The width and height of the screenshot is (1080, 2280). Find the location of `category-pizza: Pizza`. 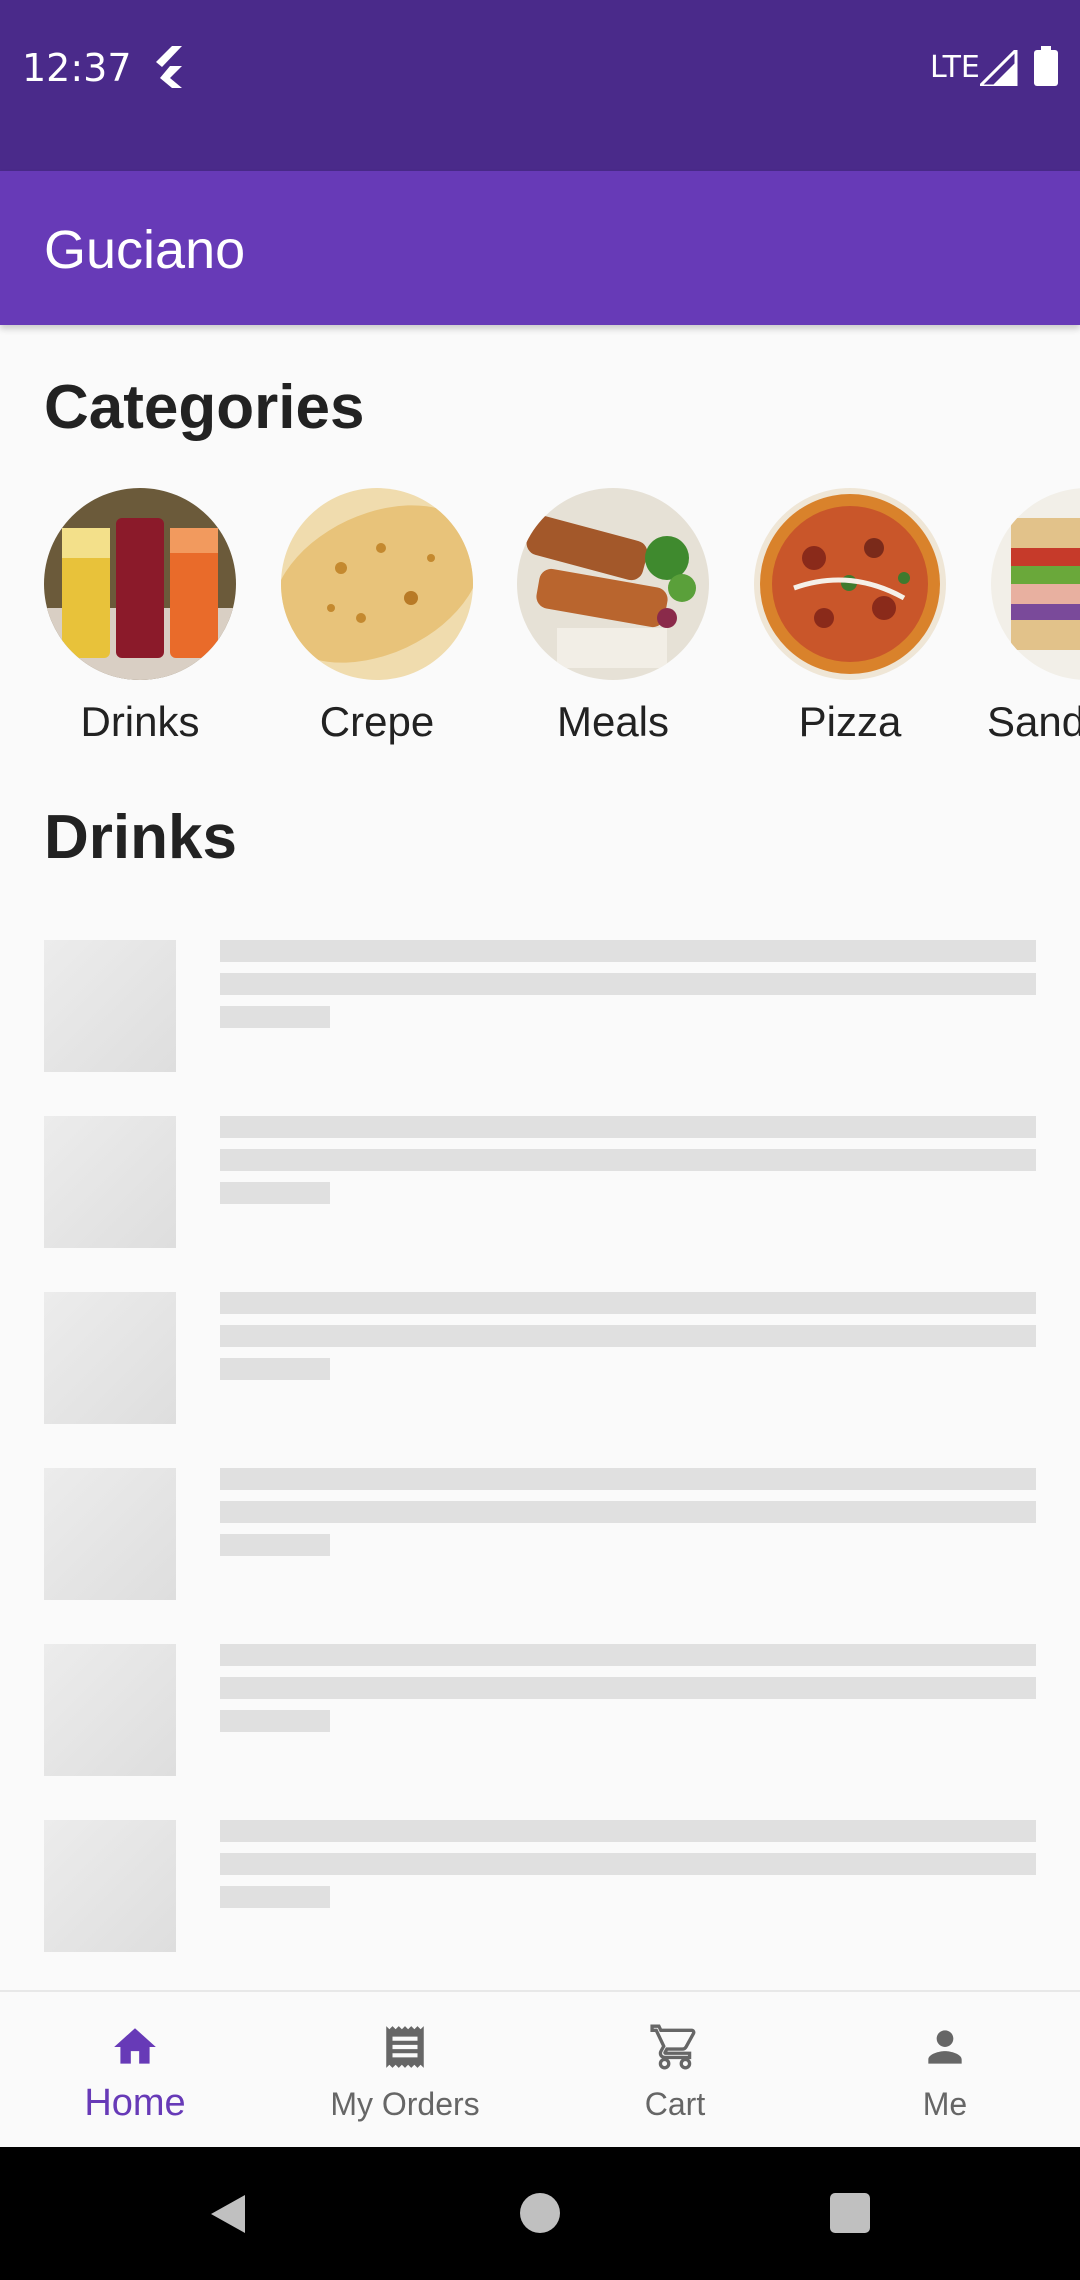

category-pizza: Pizza is located at coordinates (850, 617).